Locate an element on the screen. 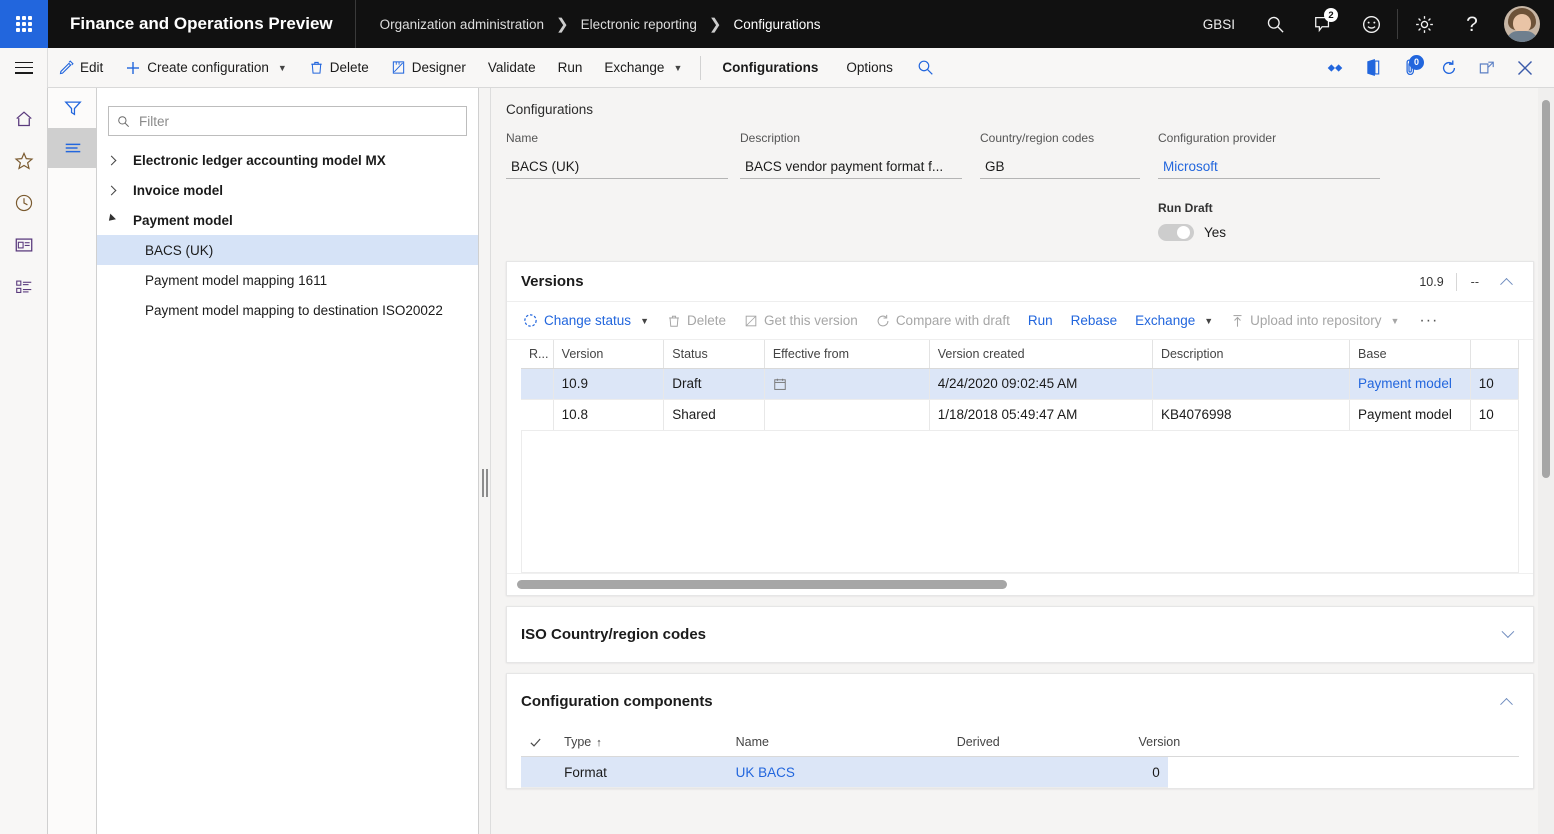 The width and height of the screenshot is (1554, 834). col-header-derived: Derived is located at coordinates (1039, 742).